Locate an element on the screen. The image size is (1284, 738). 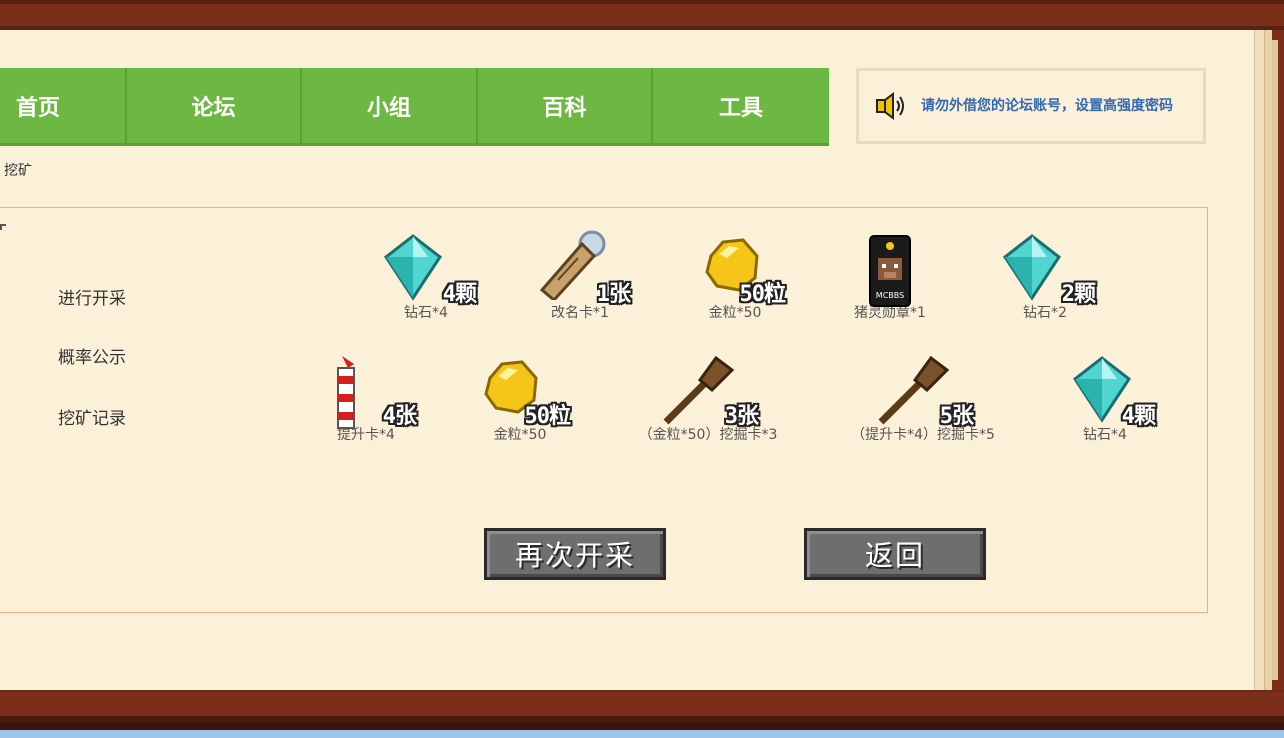
firework-icon: 4张 is located at coordinates (366, 393).